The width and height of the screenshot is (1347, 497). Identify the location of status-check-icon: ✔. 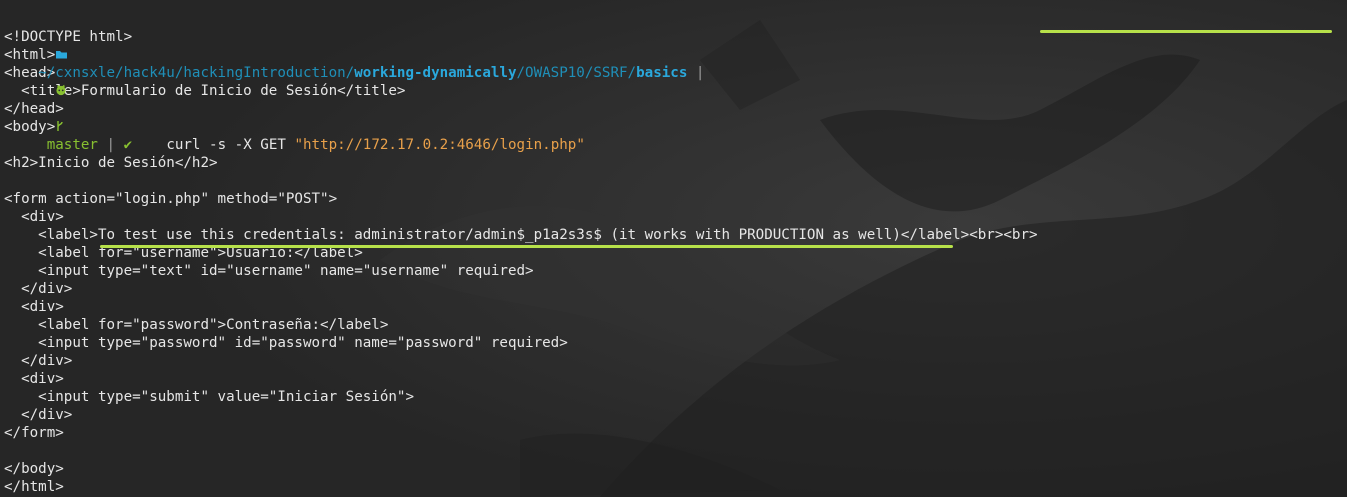
(128, 145).